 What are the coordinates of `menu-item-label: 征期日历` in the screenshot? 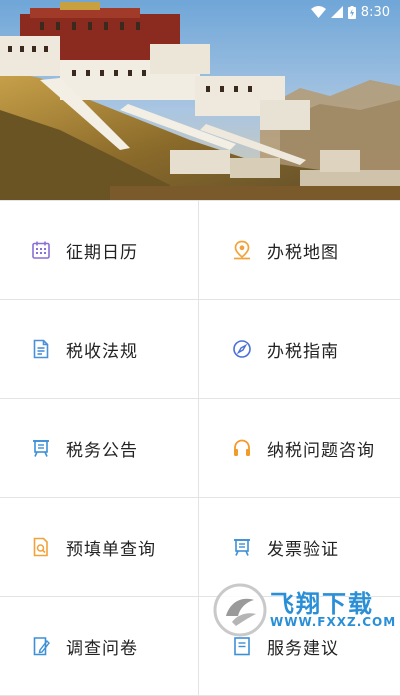 It's located at (102, 252).